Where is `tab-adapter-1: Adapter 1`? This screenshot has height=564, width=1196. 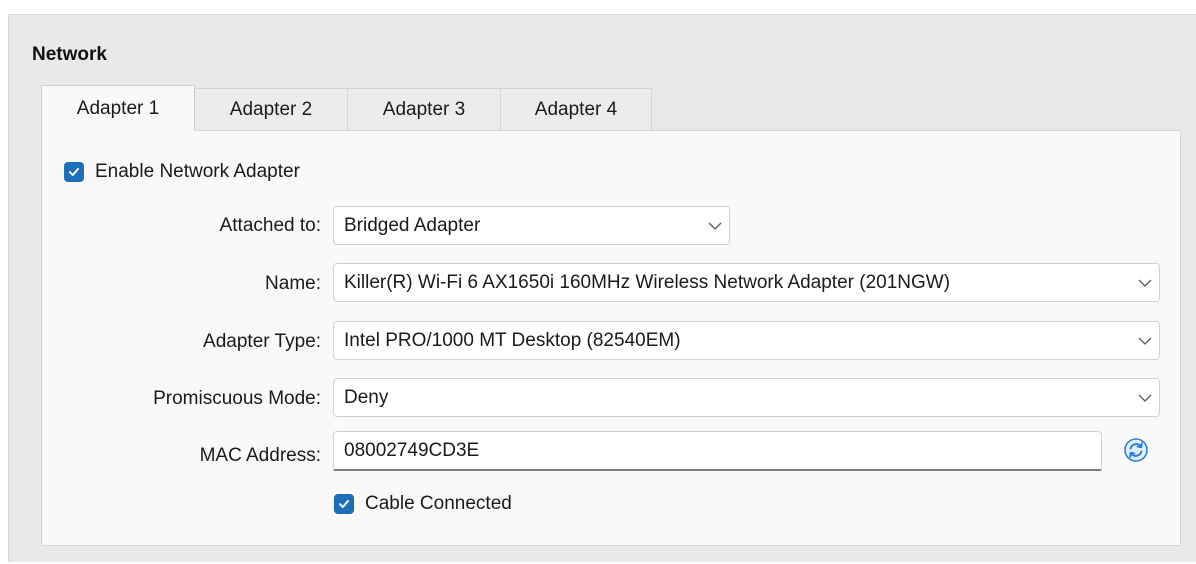 tab-adapter-1: Adapter 1 is located at coordinates (118, 108).